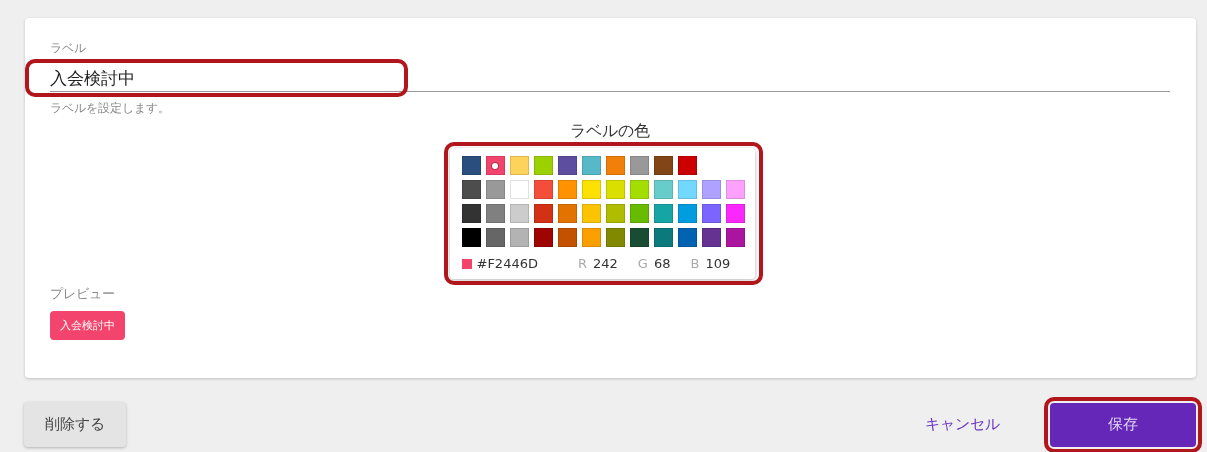 Image resolution: width=1207 pixels, height=452 pixels. What do you see at coordinates (718, 263) in the screenshot?
I see `b-value: 109` at bounding box center [718, 263].